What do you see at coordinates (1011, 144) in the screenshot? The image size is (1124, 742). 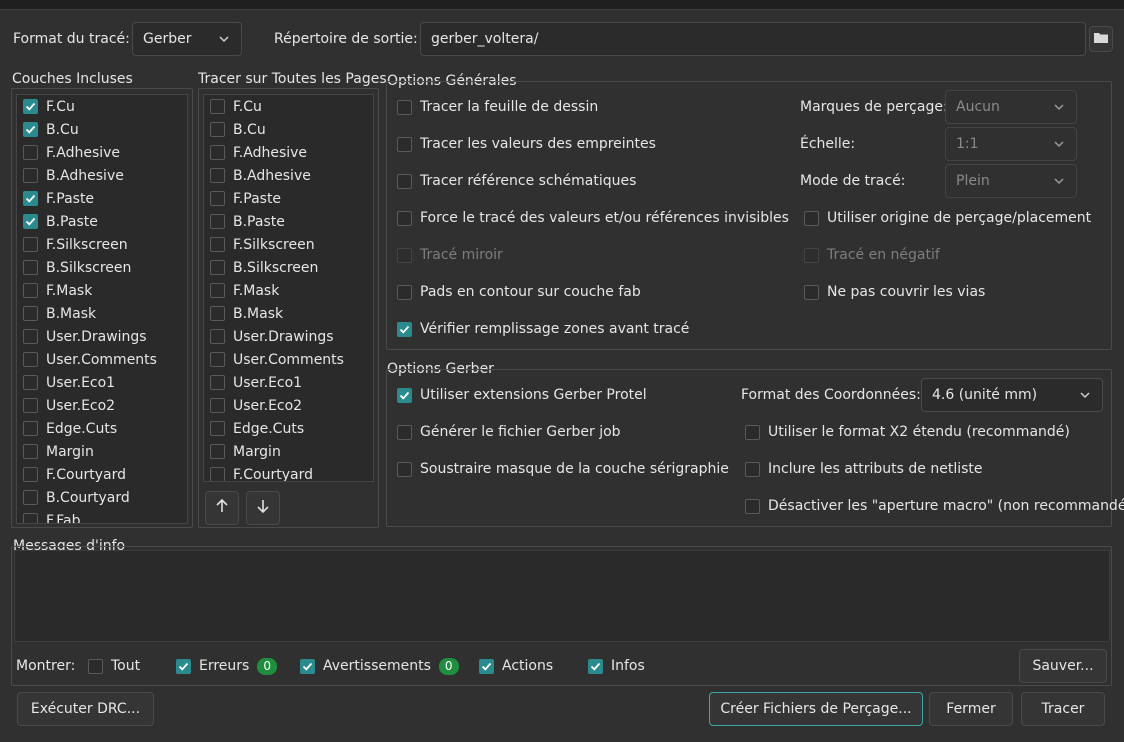 I see `scale-select: 1:1` at bounding box center [1011, 144].